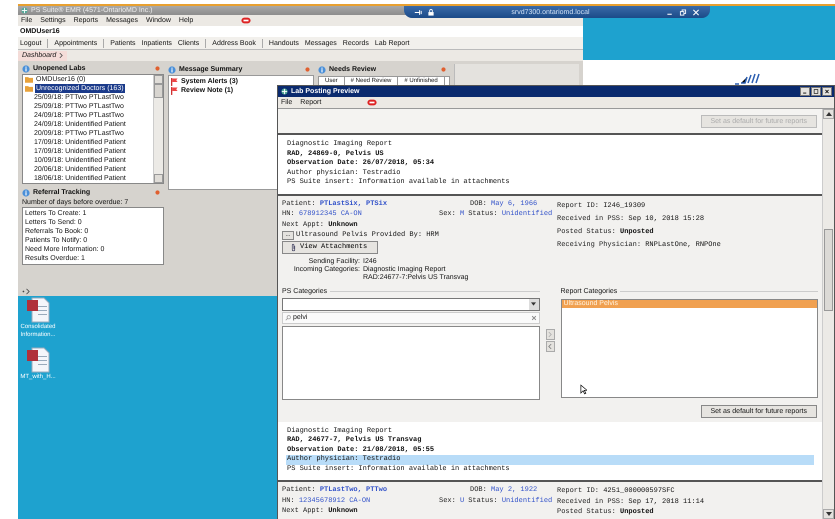  Describe the element at coordinates (533, 317) in the screenshot. I see `clear-icon` at that location.